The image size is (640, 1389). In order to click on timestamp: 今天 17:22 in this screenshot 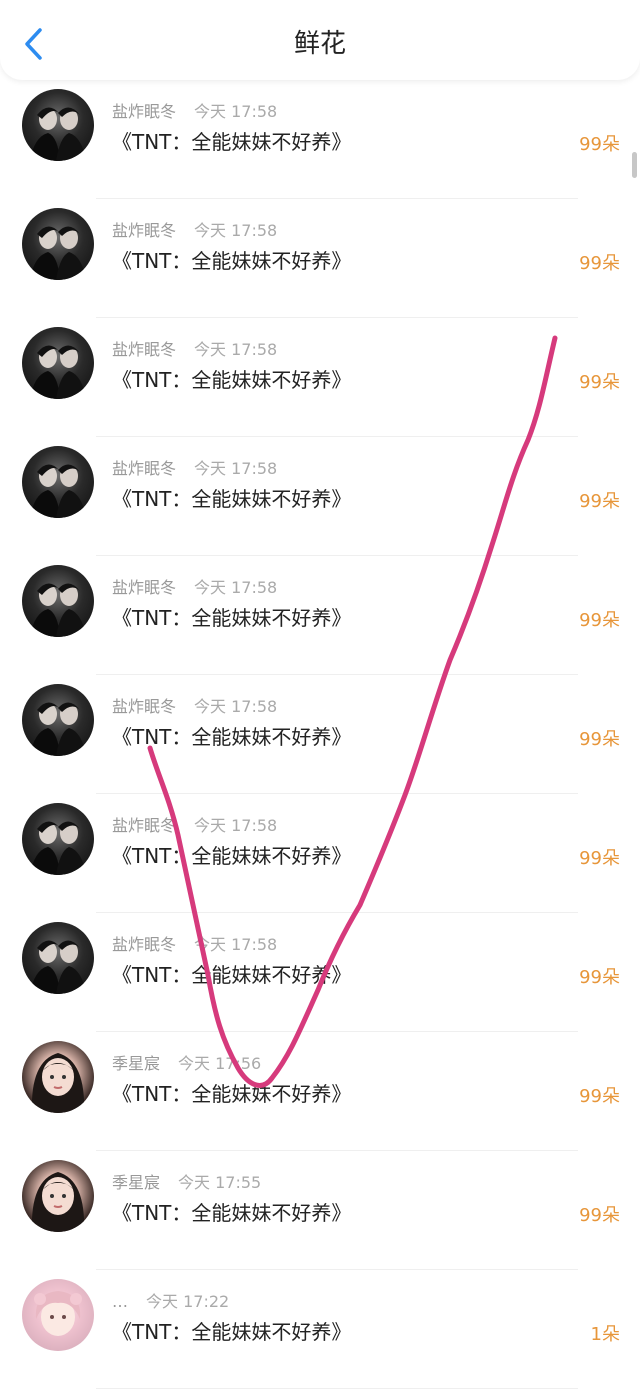, I will do `click(188, 1301)`.